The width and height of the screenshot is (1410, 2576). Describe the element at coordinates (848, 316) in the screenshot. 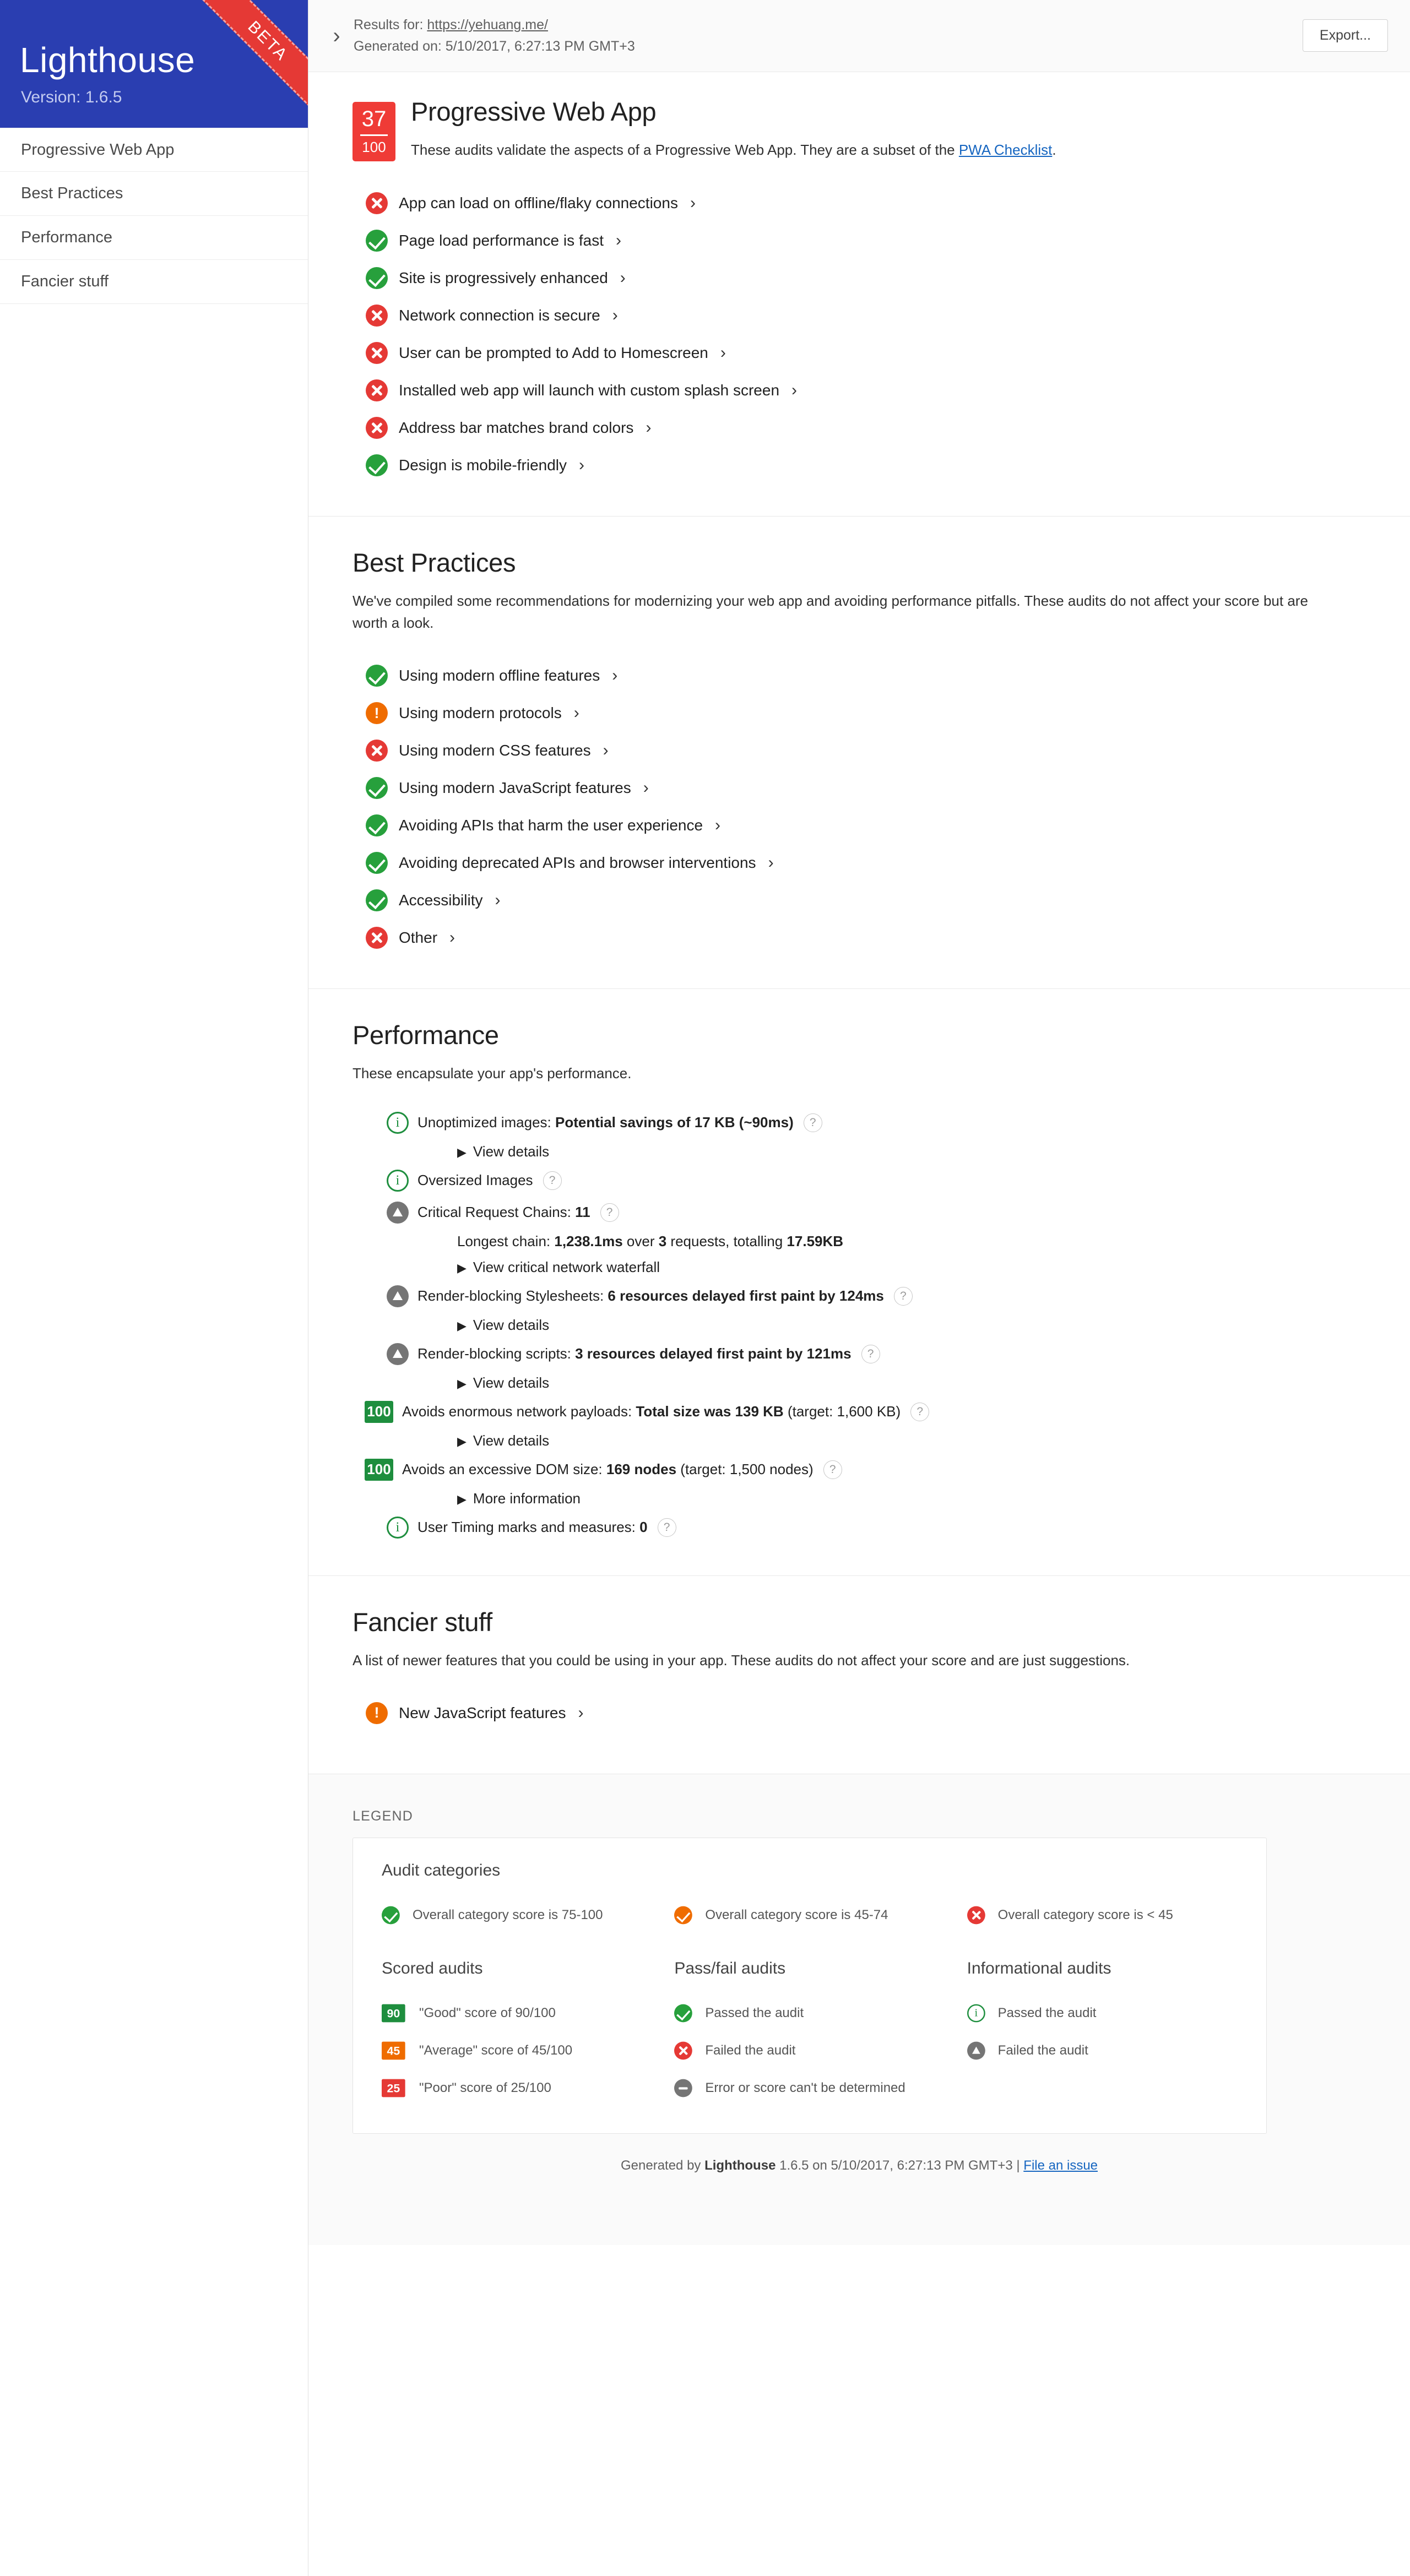

I see `audit-row: Network connection is secure ›` at that location.